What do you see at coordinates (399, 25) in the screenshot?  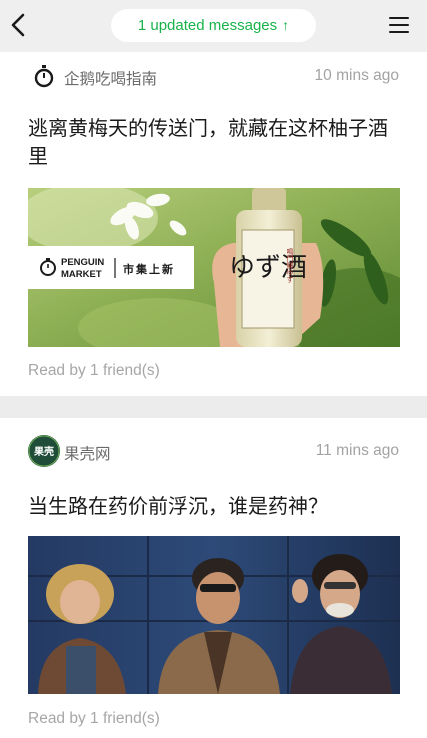 I see `menu-button` at bounding box center [399, 25].